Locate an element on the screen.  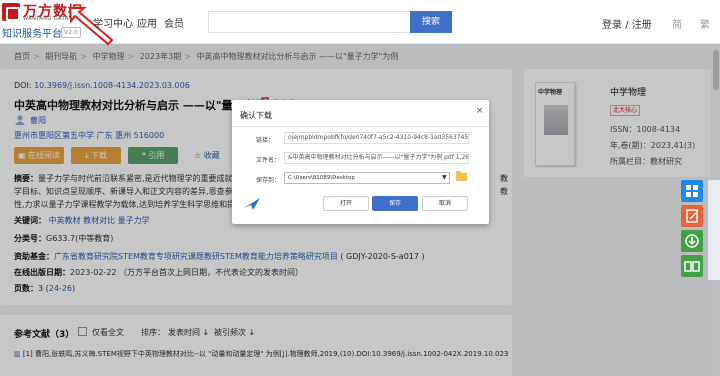
filename-field: &中英高中物理教材对比分析与启示——以"量子力学"为例.pdf 1,267 KB is located at coordinates (376, 158).